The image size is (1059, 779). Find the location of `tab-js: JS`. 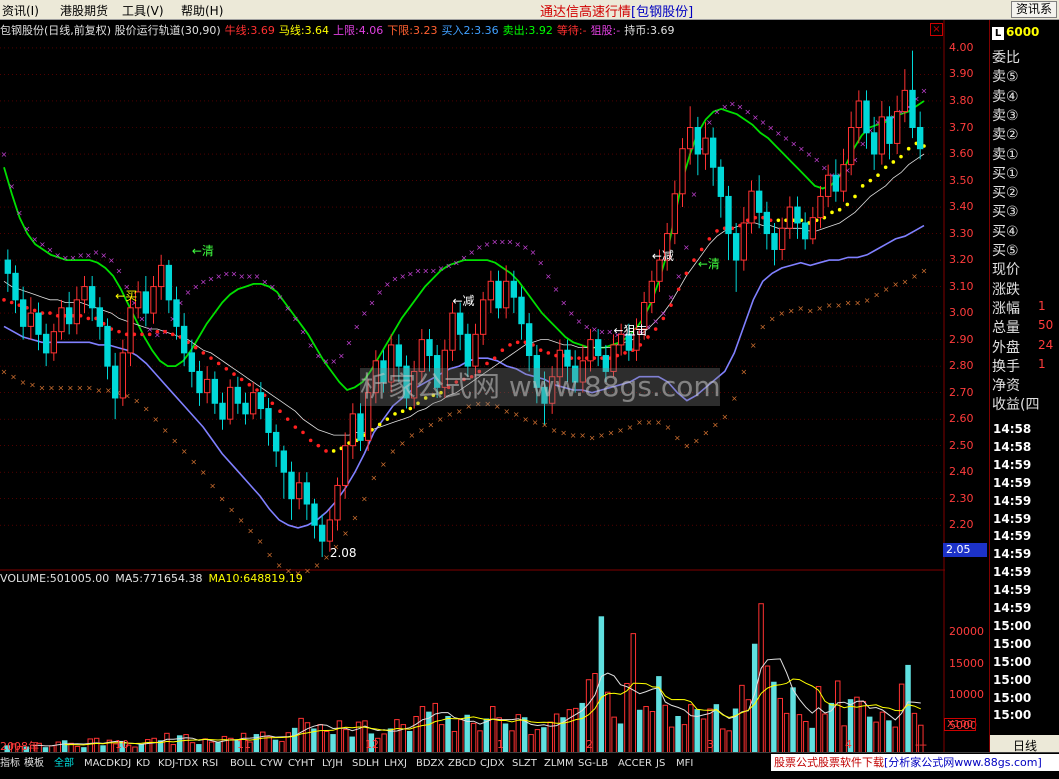

tab-js: JS is located at coordinates (660, 764).